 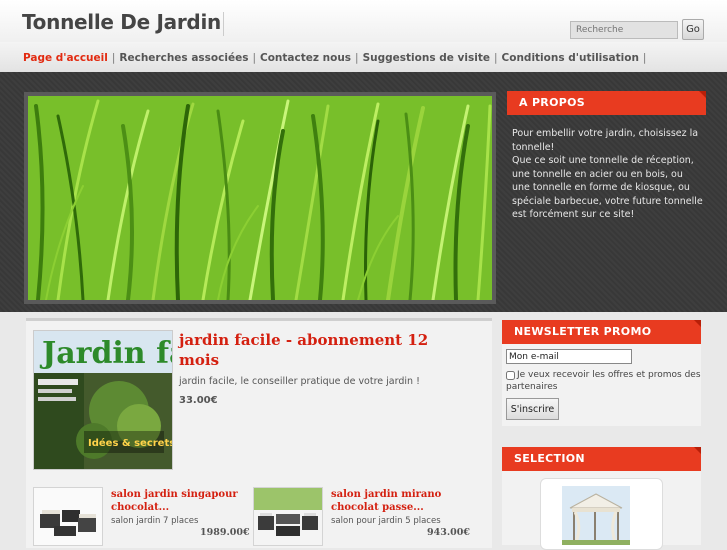 What do you see at coordinates (597, 174) in the screenshot?
I see `about-line: une tonnelle en acier ou en bois, ou` at bounding box center [597, 174].